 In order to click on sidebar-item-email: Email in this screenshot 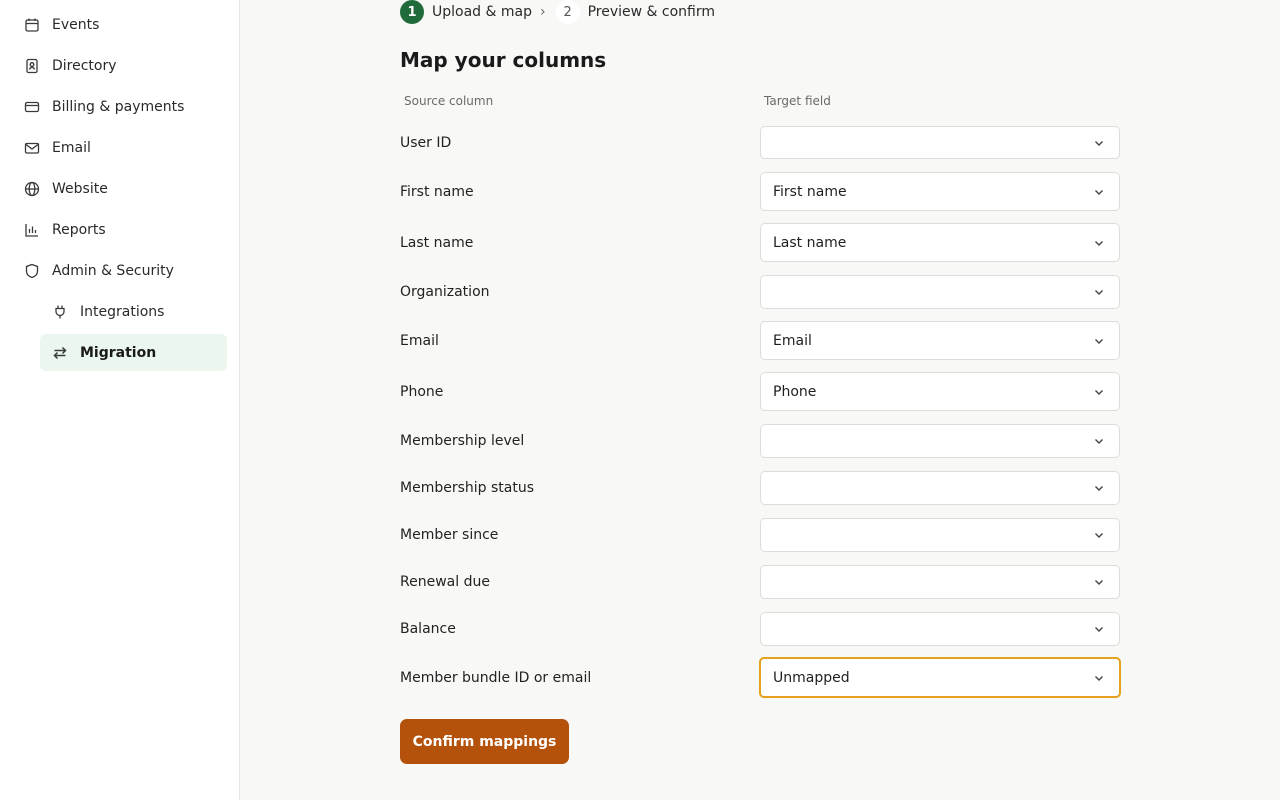, I will do `click(119, 147)`.